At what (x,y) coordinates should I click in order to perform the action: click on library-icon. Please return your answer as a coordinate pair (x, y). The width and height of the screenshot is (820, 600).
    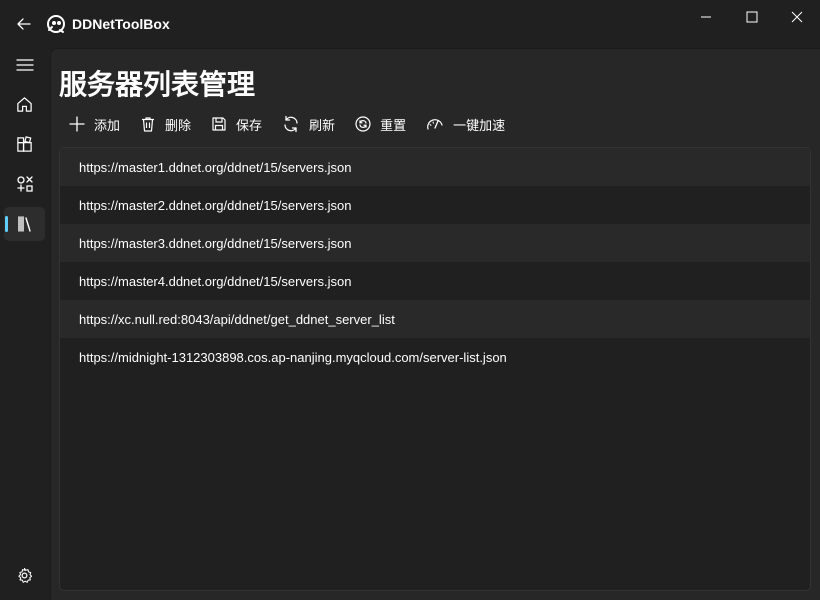
    Looking at the image, I should click on (24, 224).